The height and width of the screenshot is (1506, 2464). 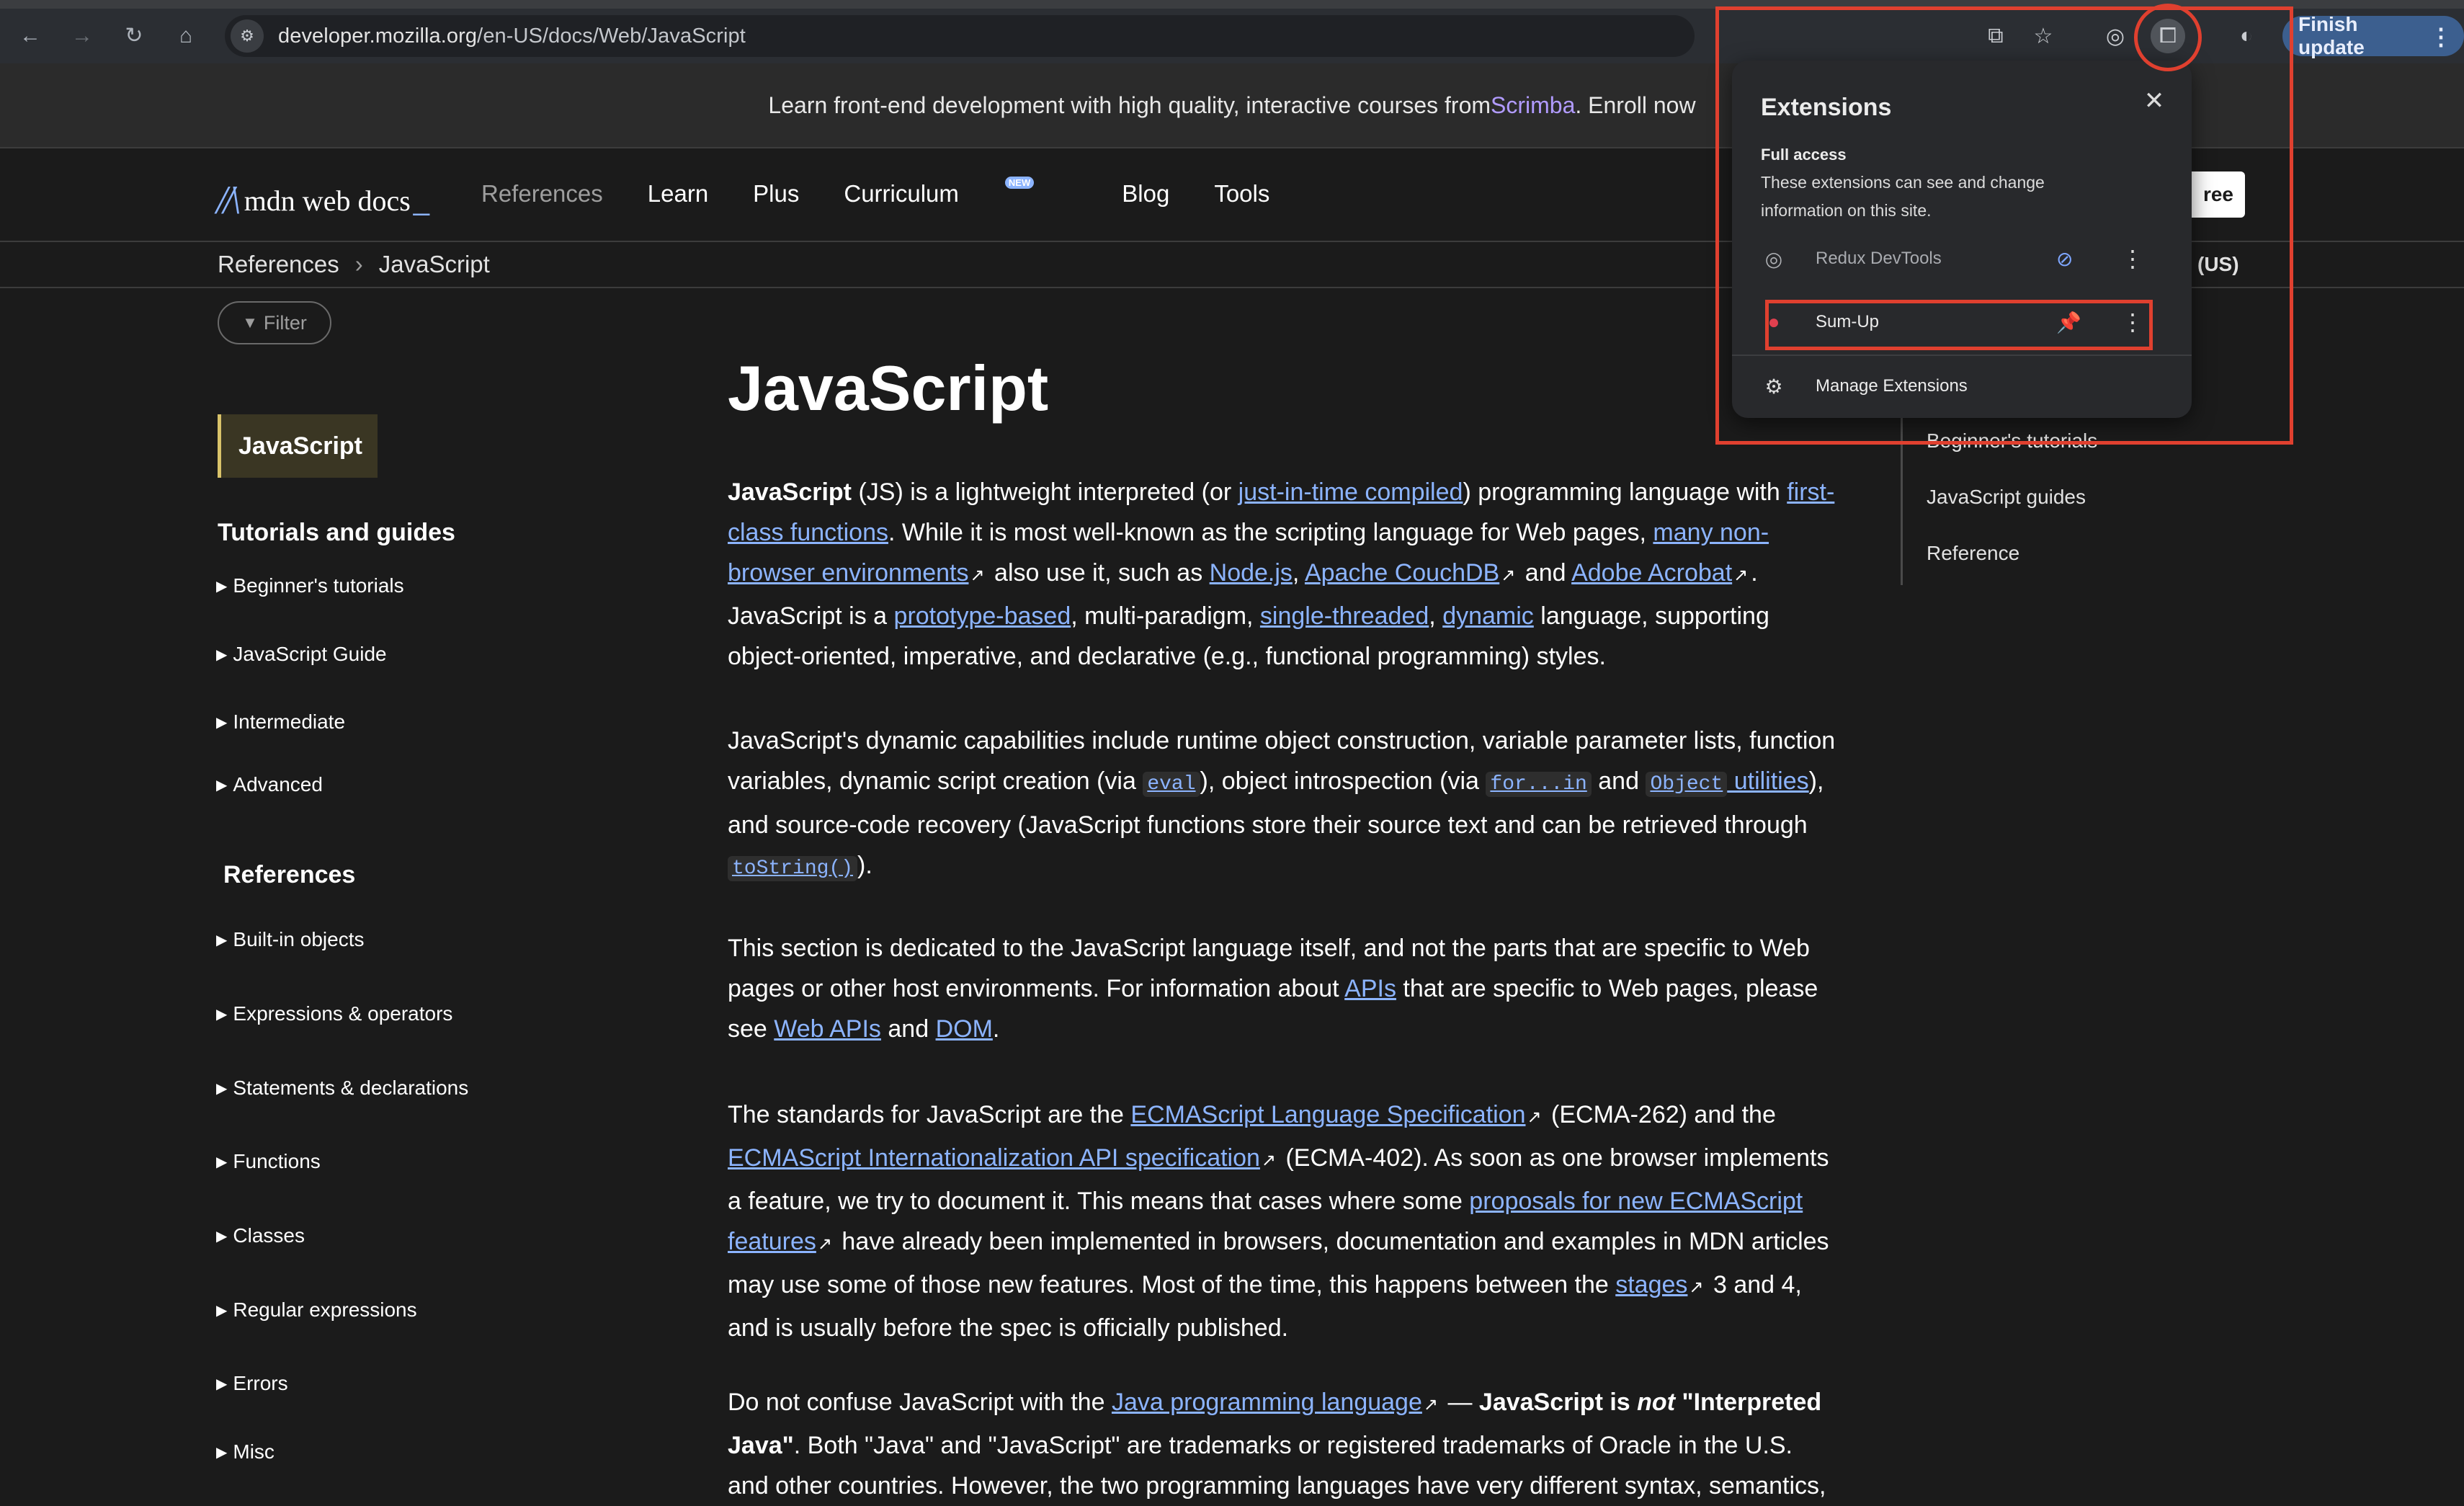 I want to click on site-info-icon: ⚙, so click(x=247, y=36).